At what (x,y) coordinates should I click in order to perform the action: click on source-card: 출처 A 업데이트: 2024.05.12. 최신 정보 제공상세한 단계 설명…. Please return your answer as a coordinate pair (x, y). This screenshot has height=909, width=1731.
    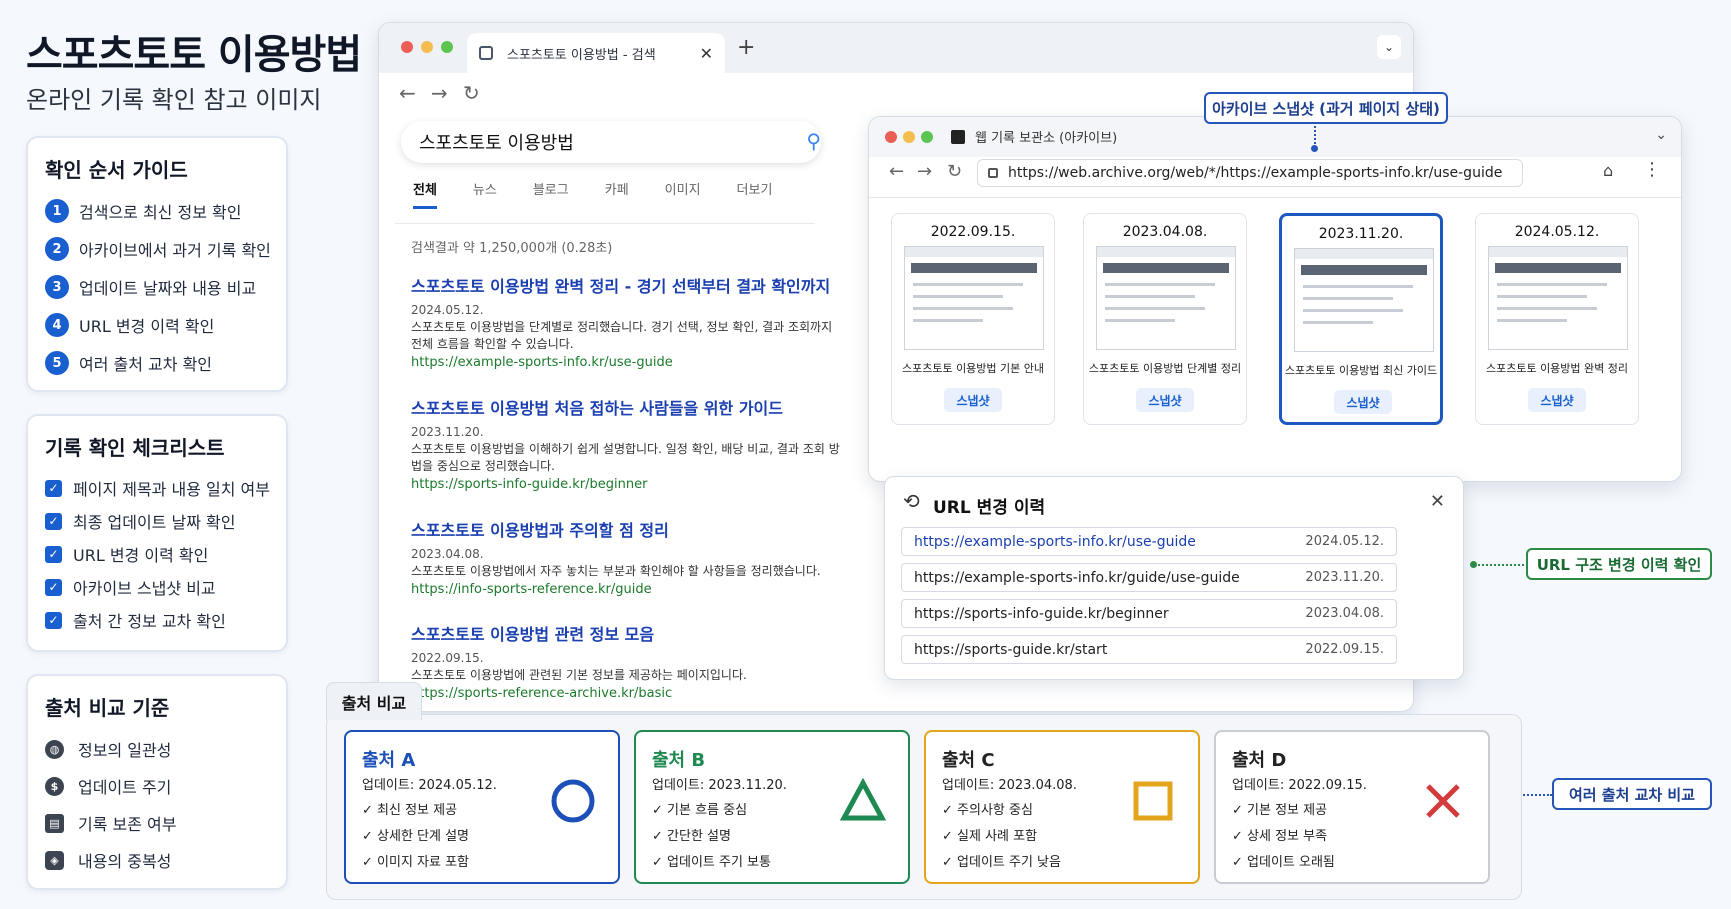
    Looking at the image, I should click on (482, 807).